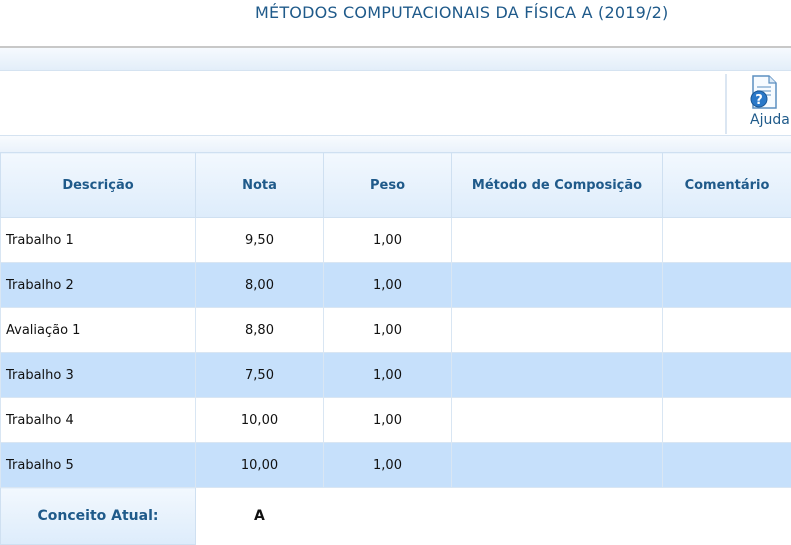  Describe the element at coordinates (765, 93) in the screenshot. I see `help-document-icon: ?` at that location.